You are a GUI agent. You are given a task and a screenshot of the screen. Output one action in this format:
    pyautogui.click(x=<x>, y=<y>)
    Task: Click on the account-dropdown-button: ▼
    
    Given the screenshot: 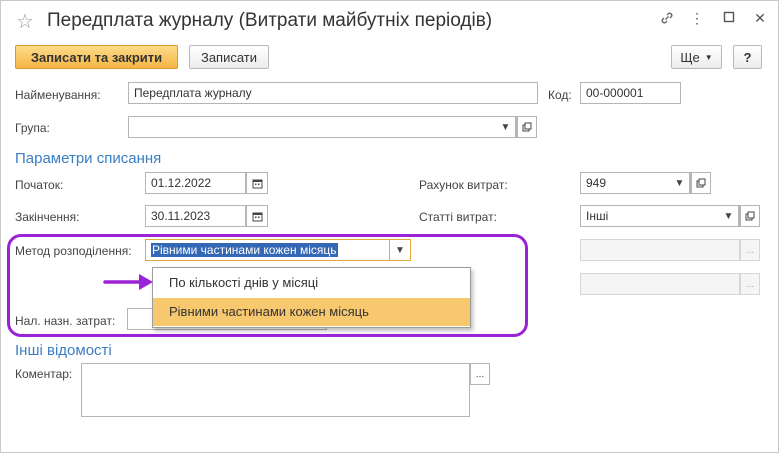 What is the action you would take?
    pyautogui.click(x=680, y=183)
    